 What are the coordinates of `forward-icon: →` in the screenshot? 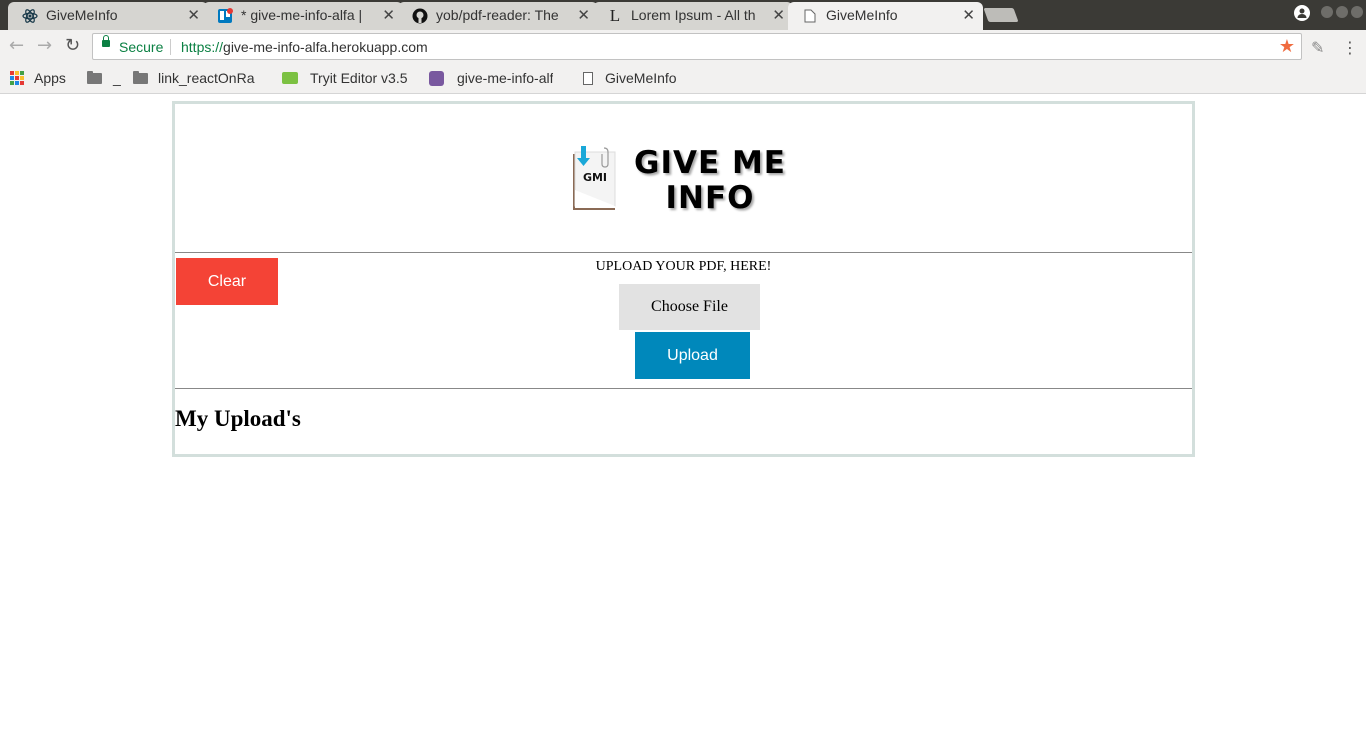 It's located at (44, 46).